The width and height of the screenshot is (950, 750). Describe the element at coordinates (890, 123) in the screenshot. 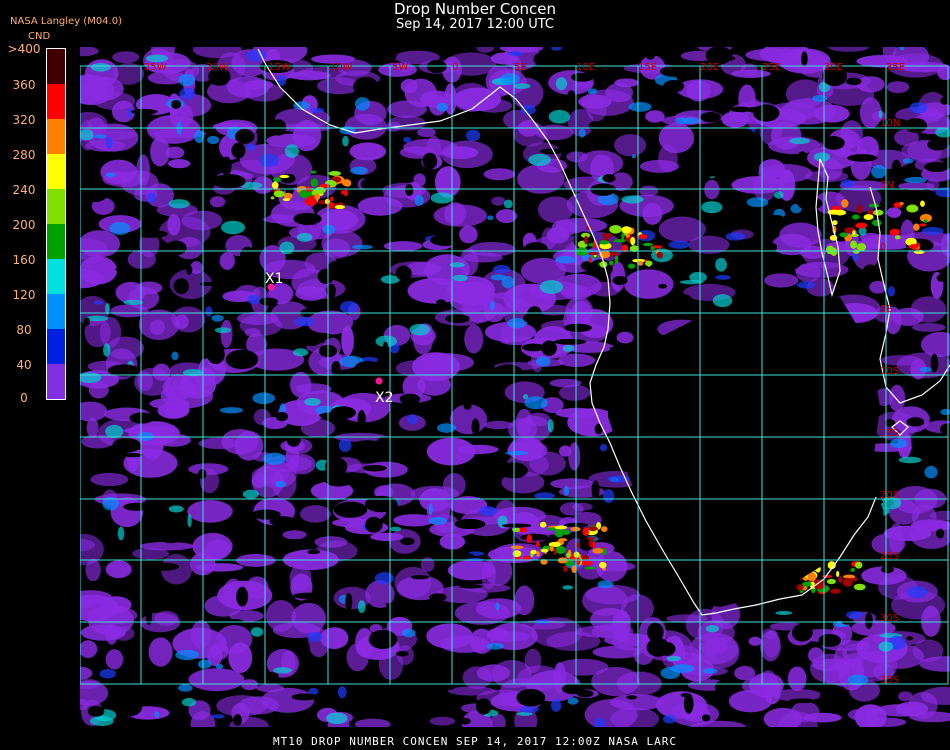

I see `latitude-label: 10N` at that location.